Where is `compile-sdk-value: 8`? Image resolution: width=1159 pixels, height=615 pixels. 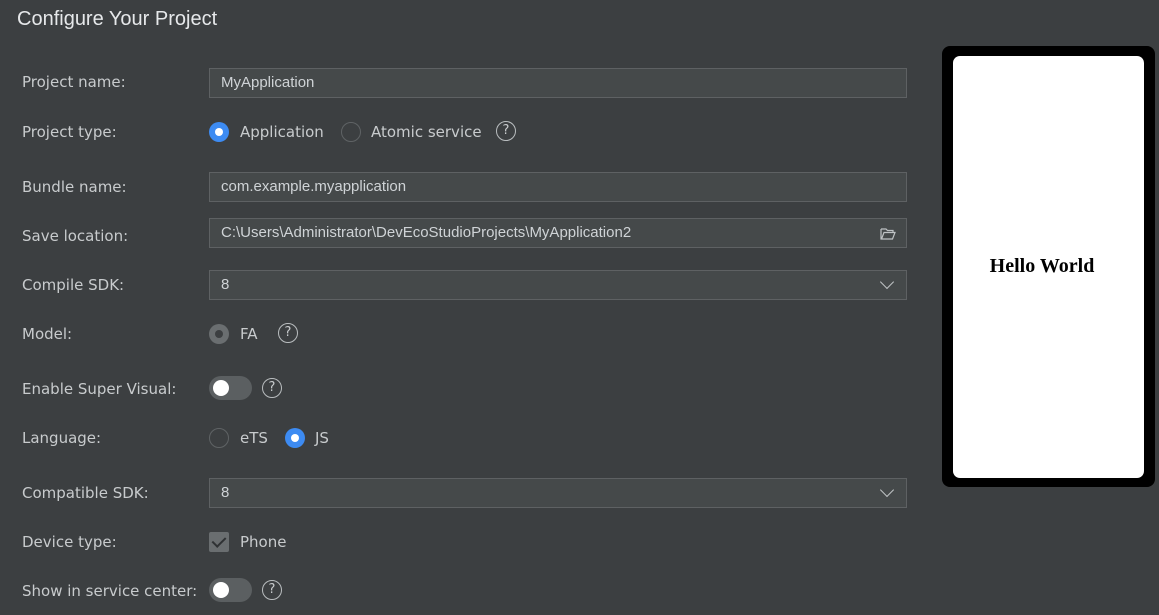
compile-sdk-value: 8 is located at coordinates (225, 284).